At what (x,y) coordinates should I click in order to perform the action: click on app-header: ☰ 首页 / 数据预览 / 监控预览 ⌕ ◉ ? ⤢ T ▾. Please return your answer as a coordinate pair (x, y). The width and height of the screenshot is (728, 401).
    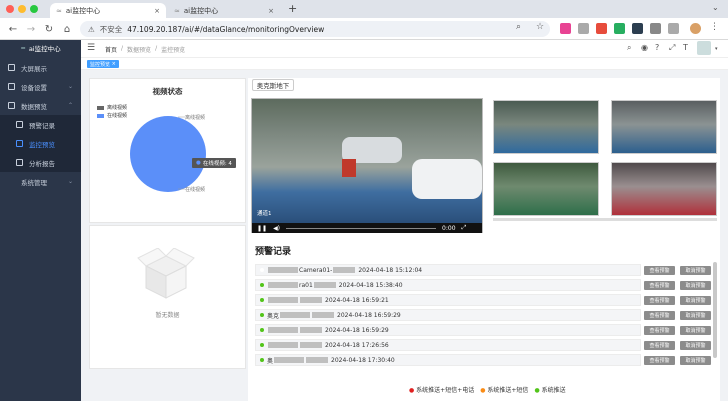
    Looking at the image, I should click on (404, 49).